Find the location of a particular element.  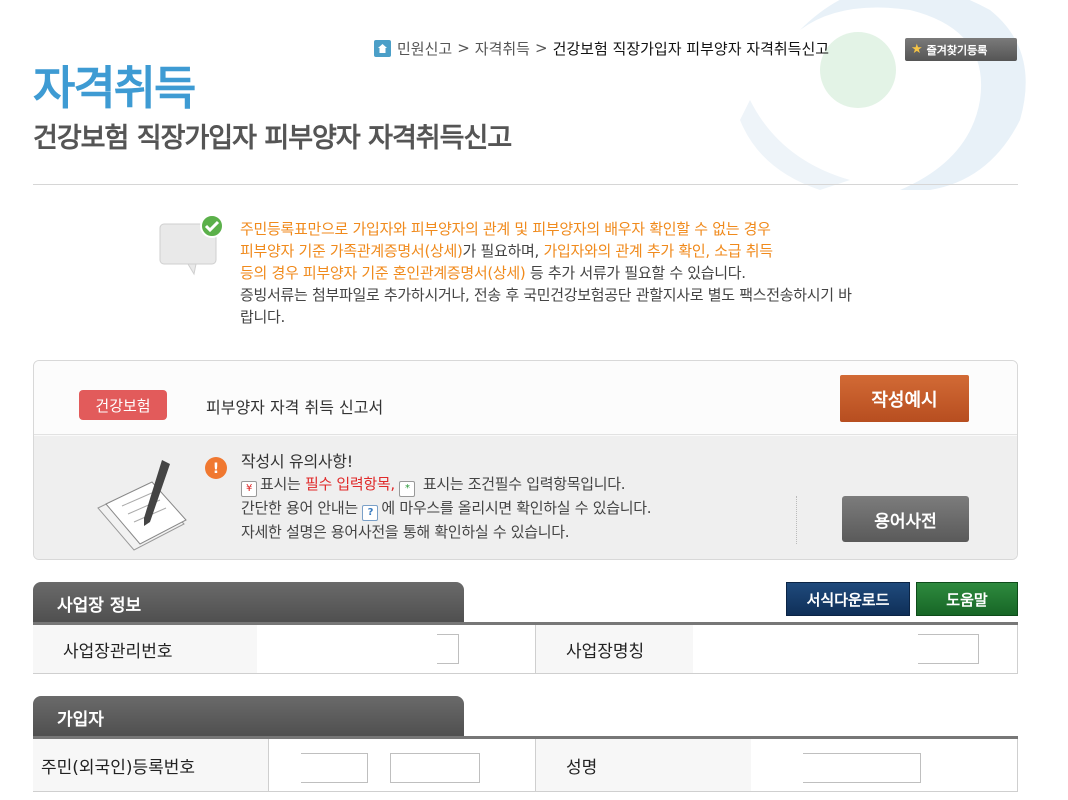

member-row: 주민(외국인)등록번호 성명 is located at coordinates (525, 765).